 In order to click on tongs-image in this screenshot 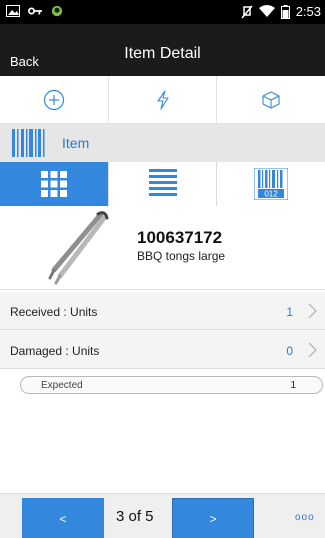, I will do `click(77, 247)`.